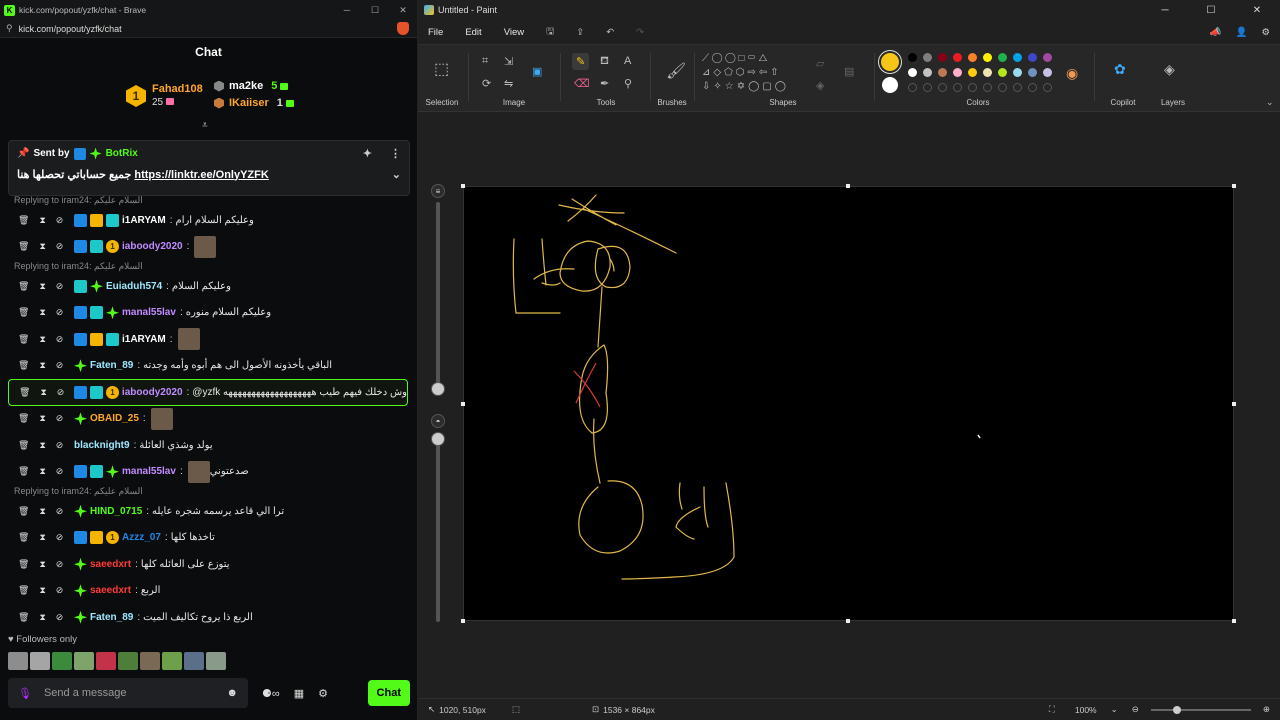  What do you see at coordinates (144, 220) in the screenshot?
I see `chat-username: i1ARYAM` at bounding box center [144, 220].